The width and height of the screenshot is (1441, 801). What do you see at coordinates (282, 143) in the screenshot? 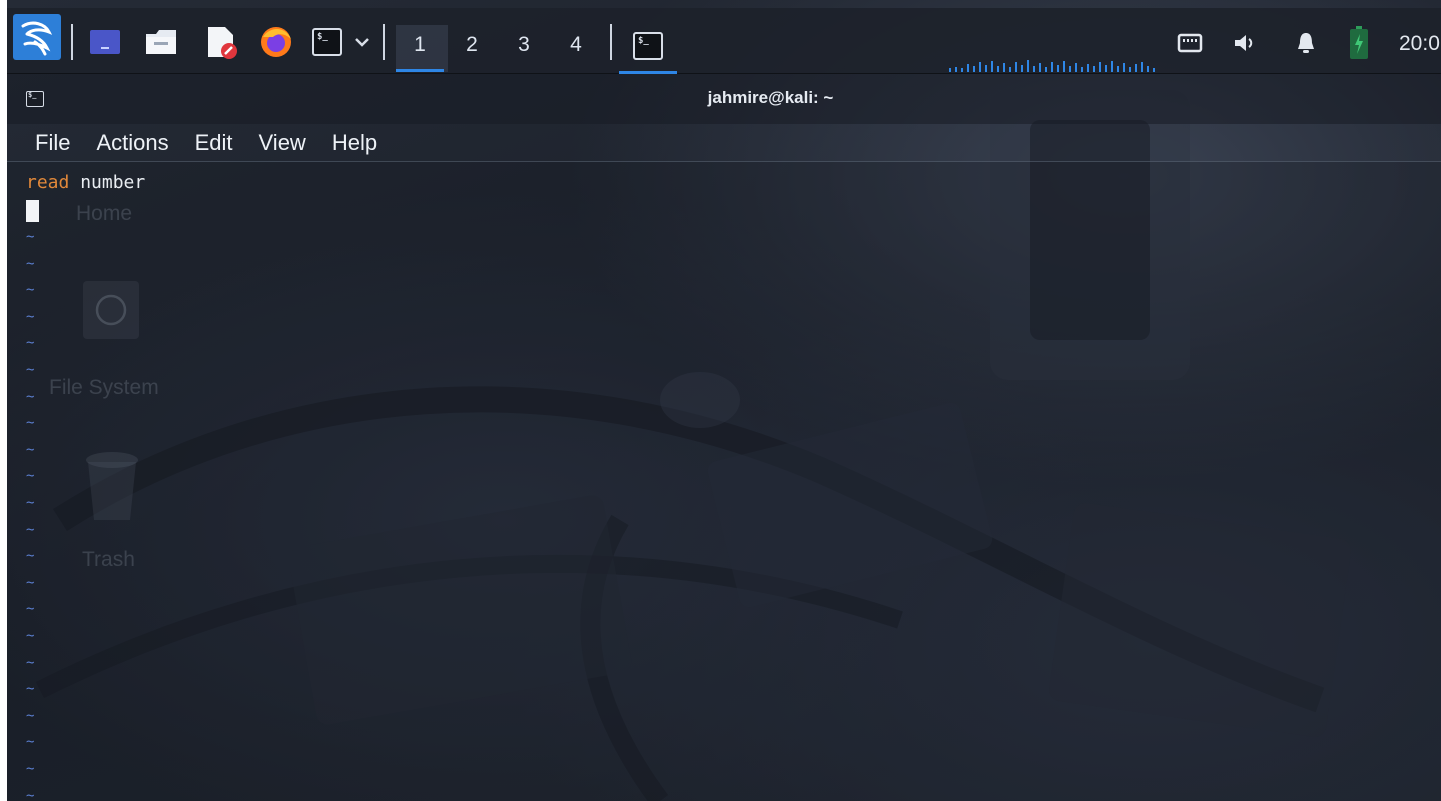
I see `menu-view: View` at bounding box center [282, 143].